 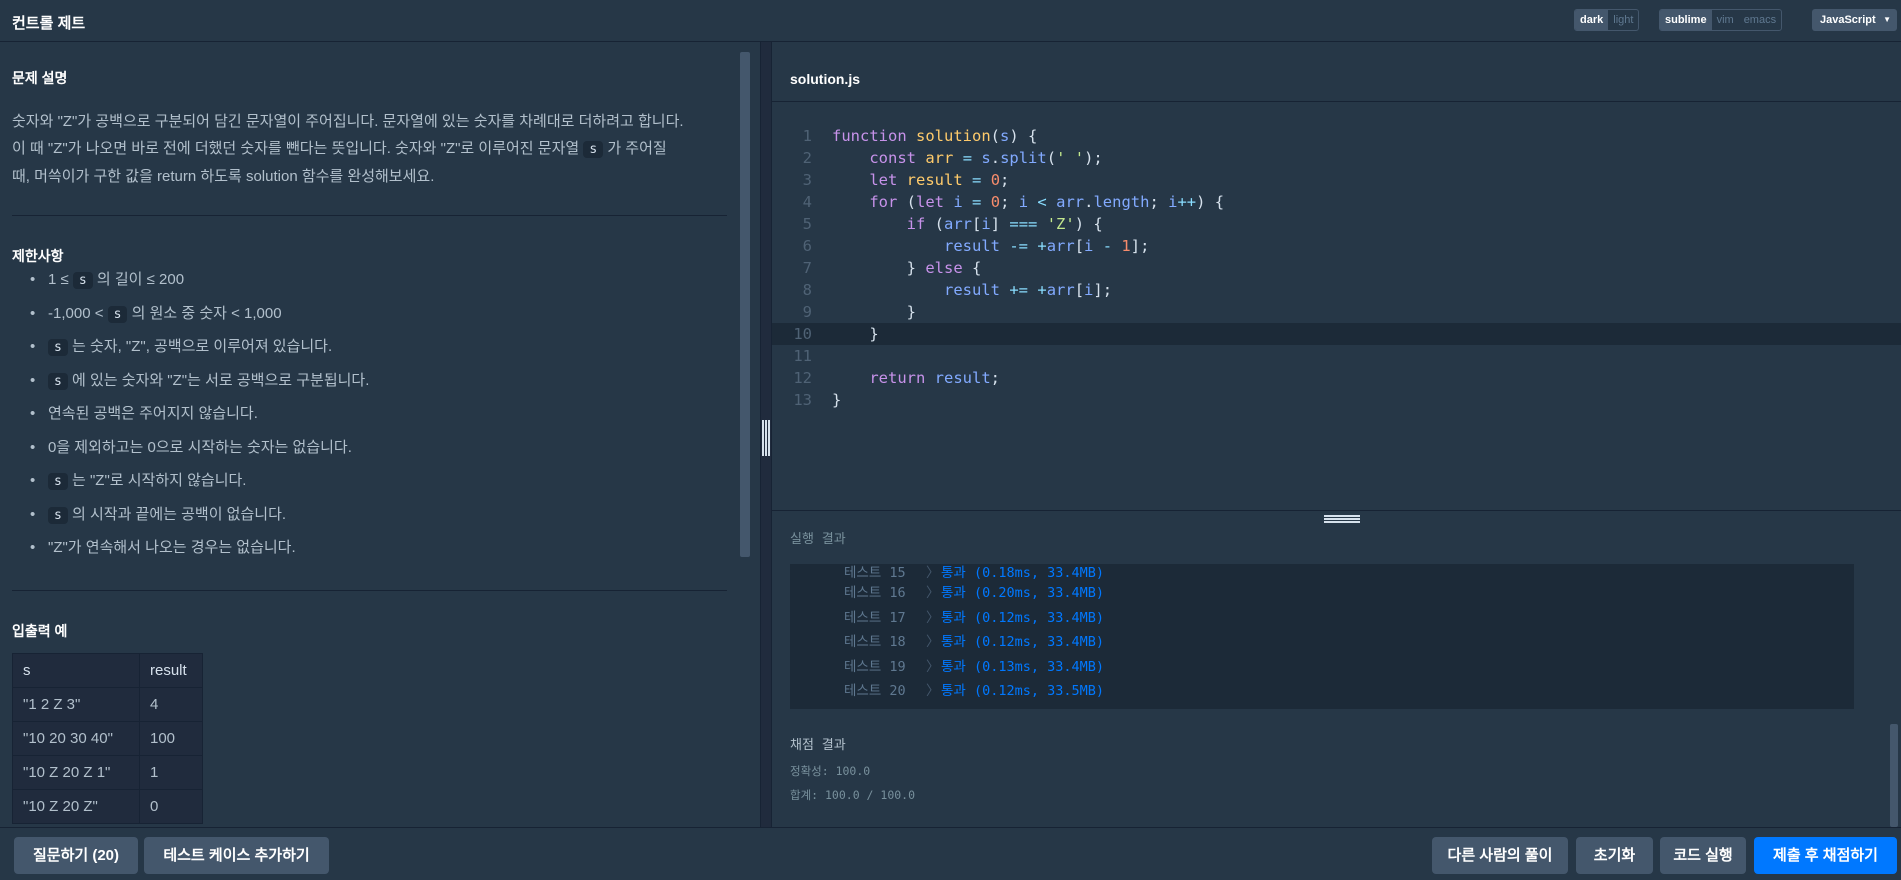 I want to click on ask-question-button: 질문하기 (20), so click(x=76, y=855).